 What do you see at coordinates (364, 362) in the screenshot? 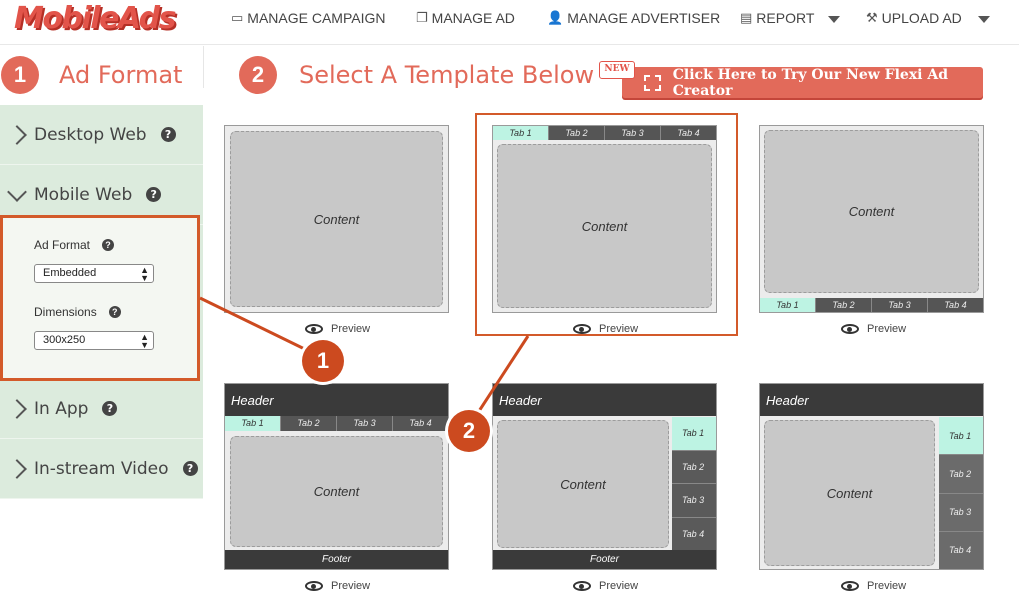
I see `callout-connector-lines` at bounding box center [364, 362].